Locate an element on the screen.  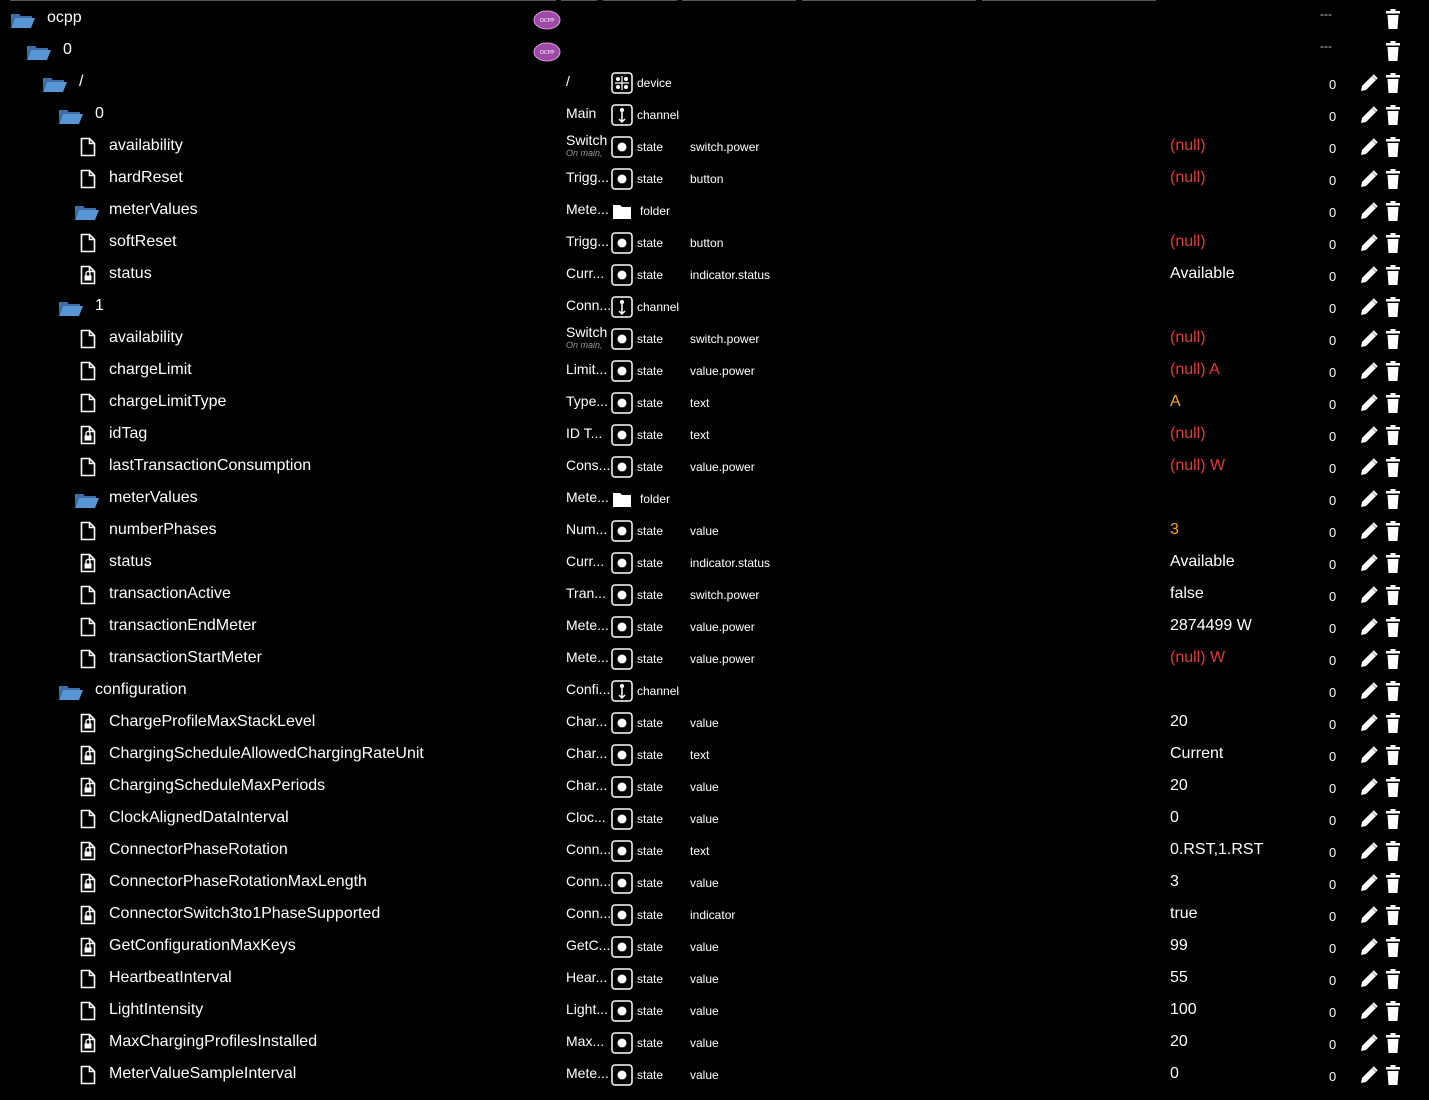
tree-row: hardReset Trigg... state button (null) 0 is located at coordinates (714, 179).